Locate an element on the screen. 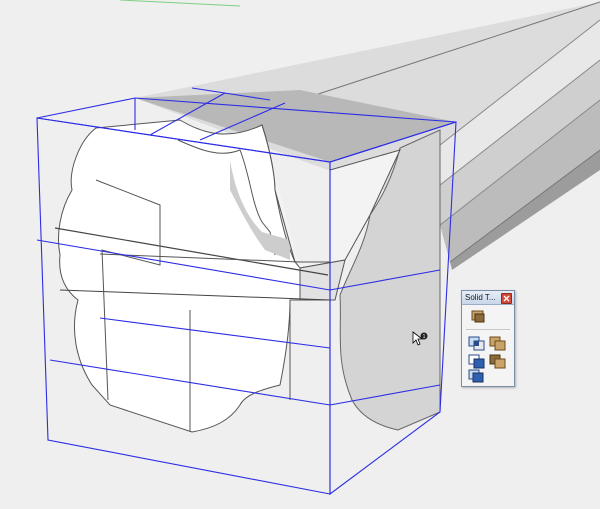 This screenshot has height=509, width=600. outer-shell-icon is located at coordinates (478, 316).